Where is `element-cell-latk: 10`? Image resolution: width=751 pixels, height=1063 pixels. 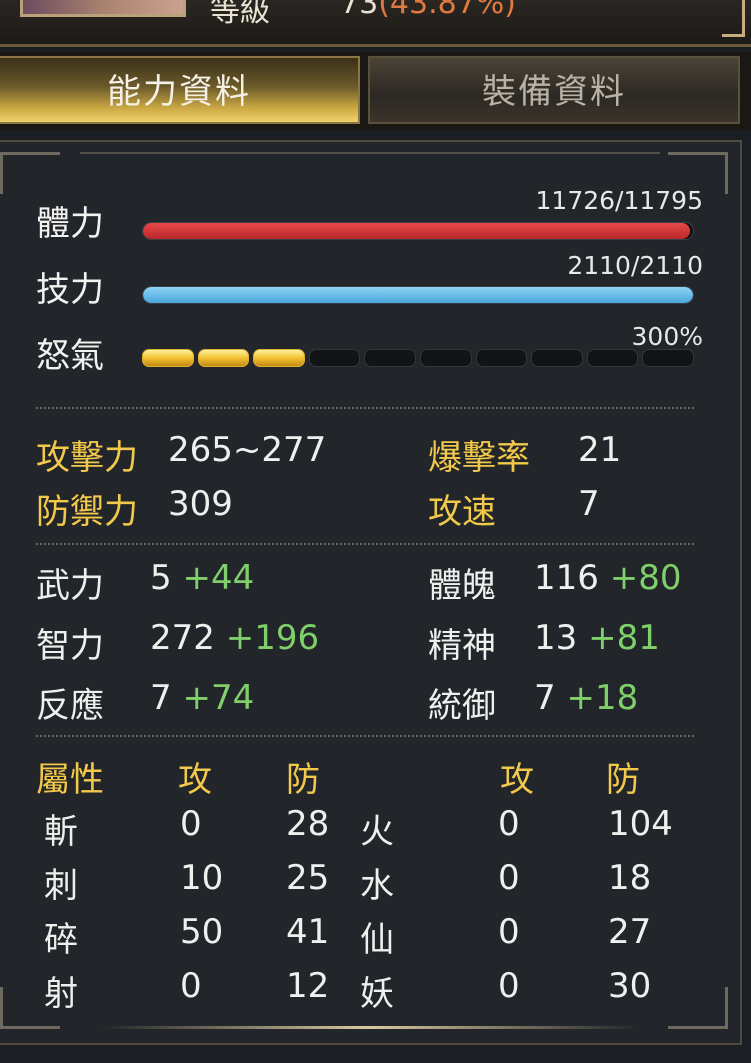 element-cell-latk: 10 is located at coordinates (202, 878).